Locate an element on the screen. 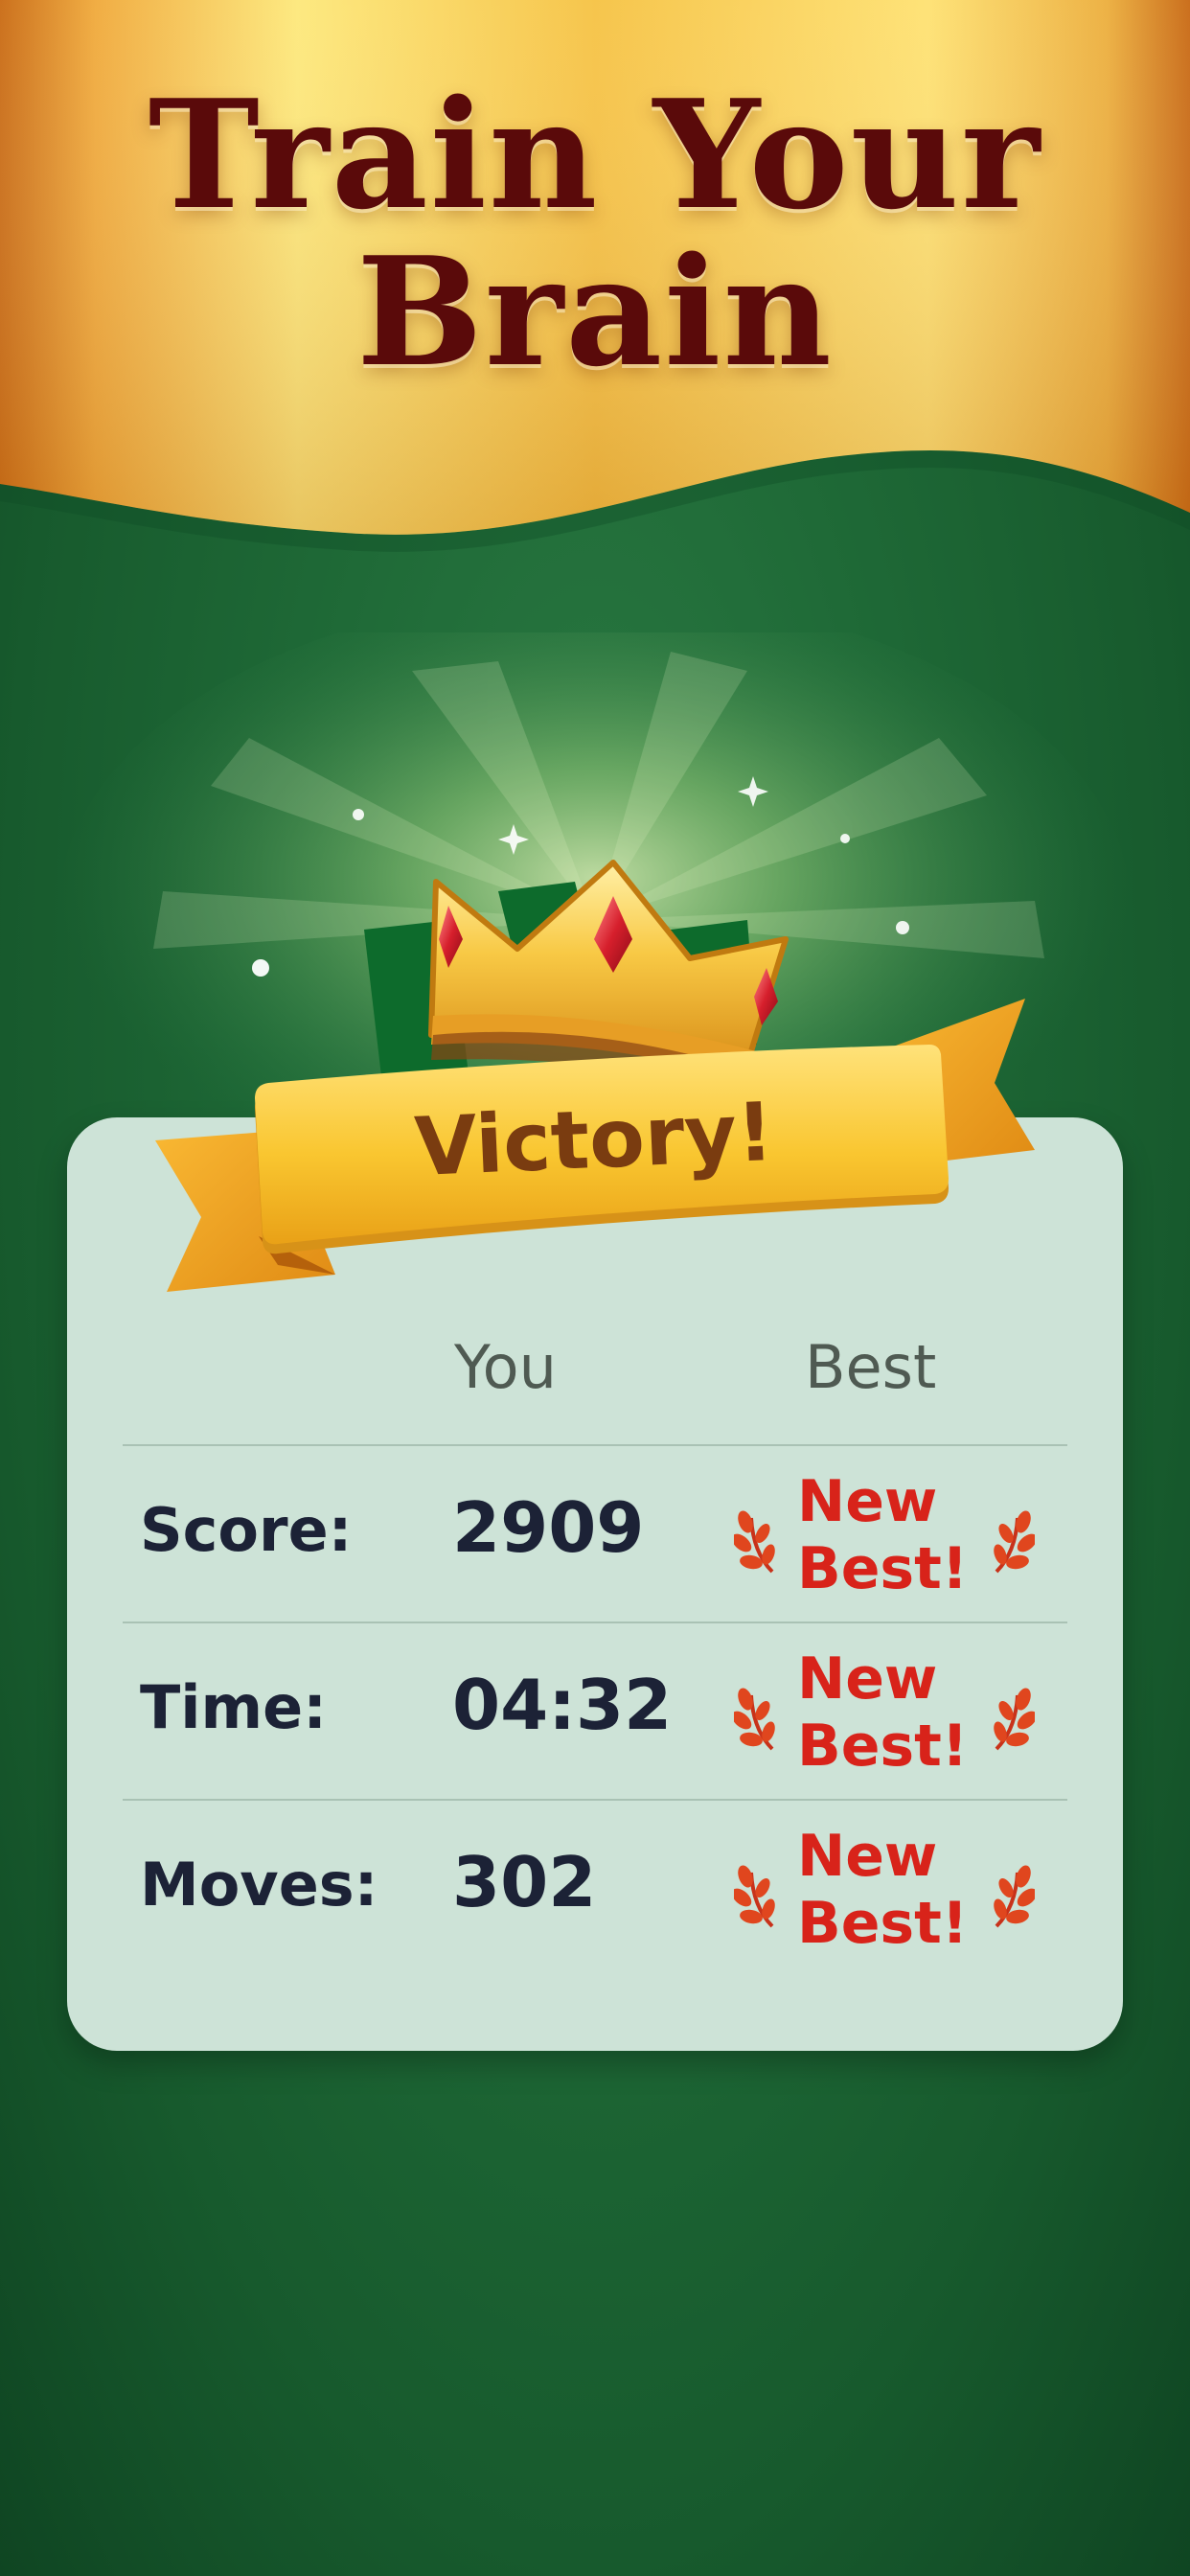  time-new-best-badge: New Best! is located at coordinates (884, 1713).